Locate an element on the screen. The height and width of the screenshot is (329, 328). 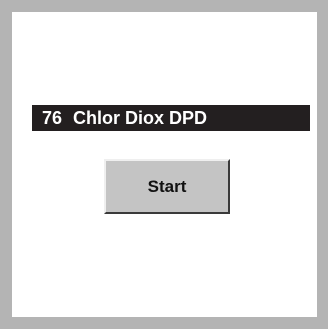
method-title-bar: 76 Chlor Diox DPD is located at coordinates (171, 118).